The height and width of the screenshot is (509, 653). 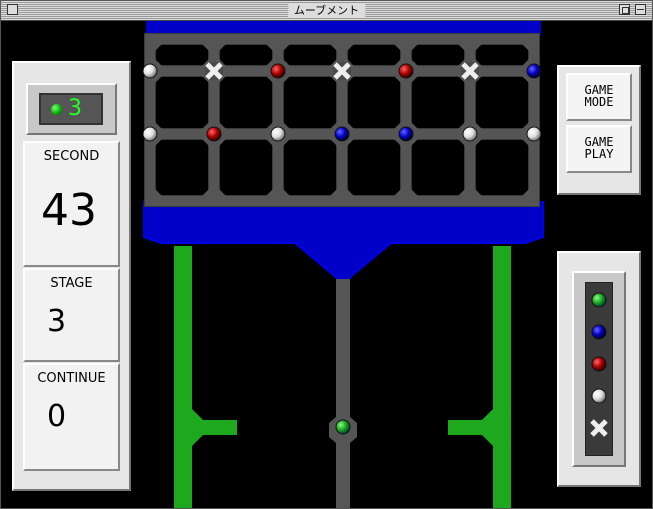 What do you see at coordinates (214, 427) in the screenshot?
I see `left-green-branch` at bounding box center [214, 427].